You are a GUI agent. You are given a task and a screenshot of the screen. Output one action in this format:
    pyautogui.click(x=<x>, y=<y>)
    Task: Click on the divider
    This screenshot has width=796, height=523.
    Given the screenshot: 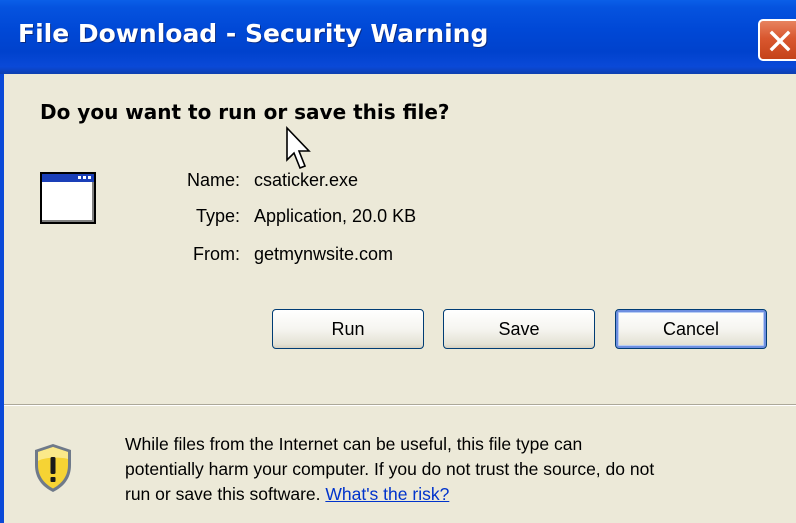 What is the action you would take?
    pyautogui.click(x=400, y=405)
    